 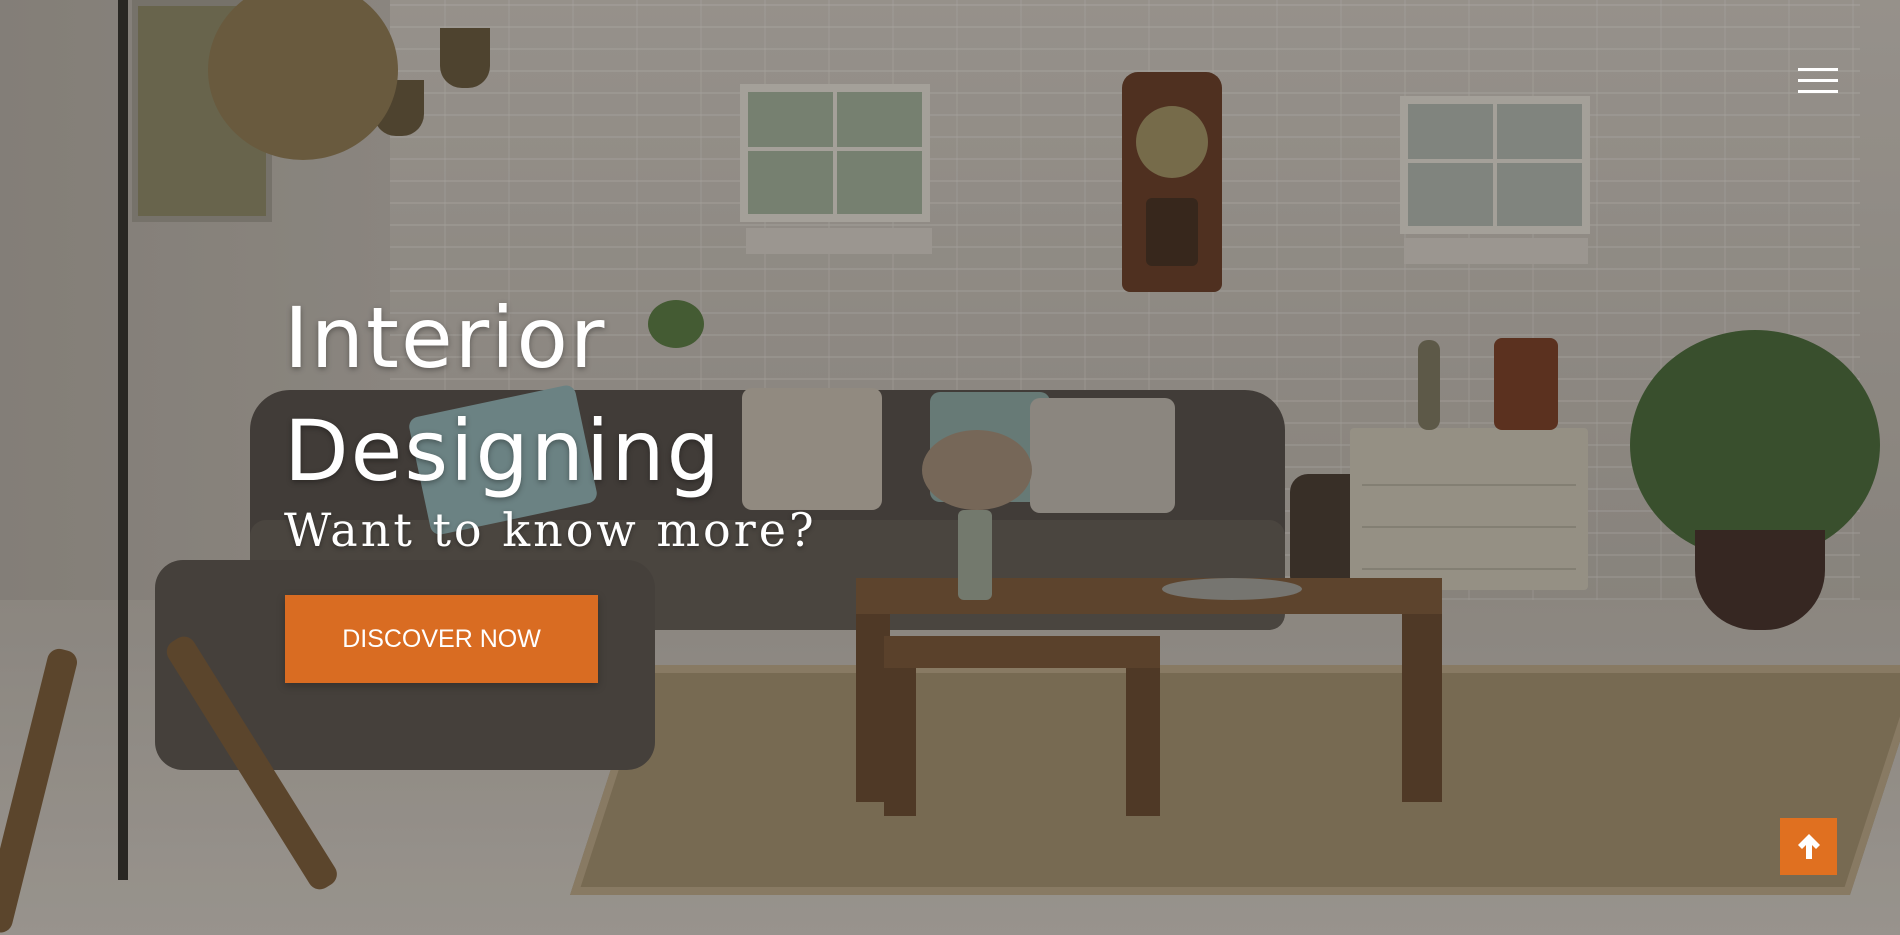 I want to click on hero-title: Interior Designing, so click(x=503, y=394).